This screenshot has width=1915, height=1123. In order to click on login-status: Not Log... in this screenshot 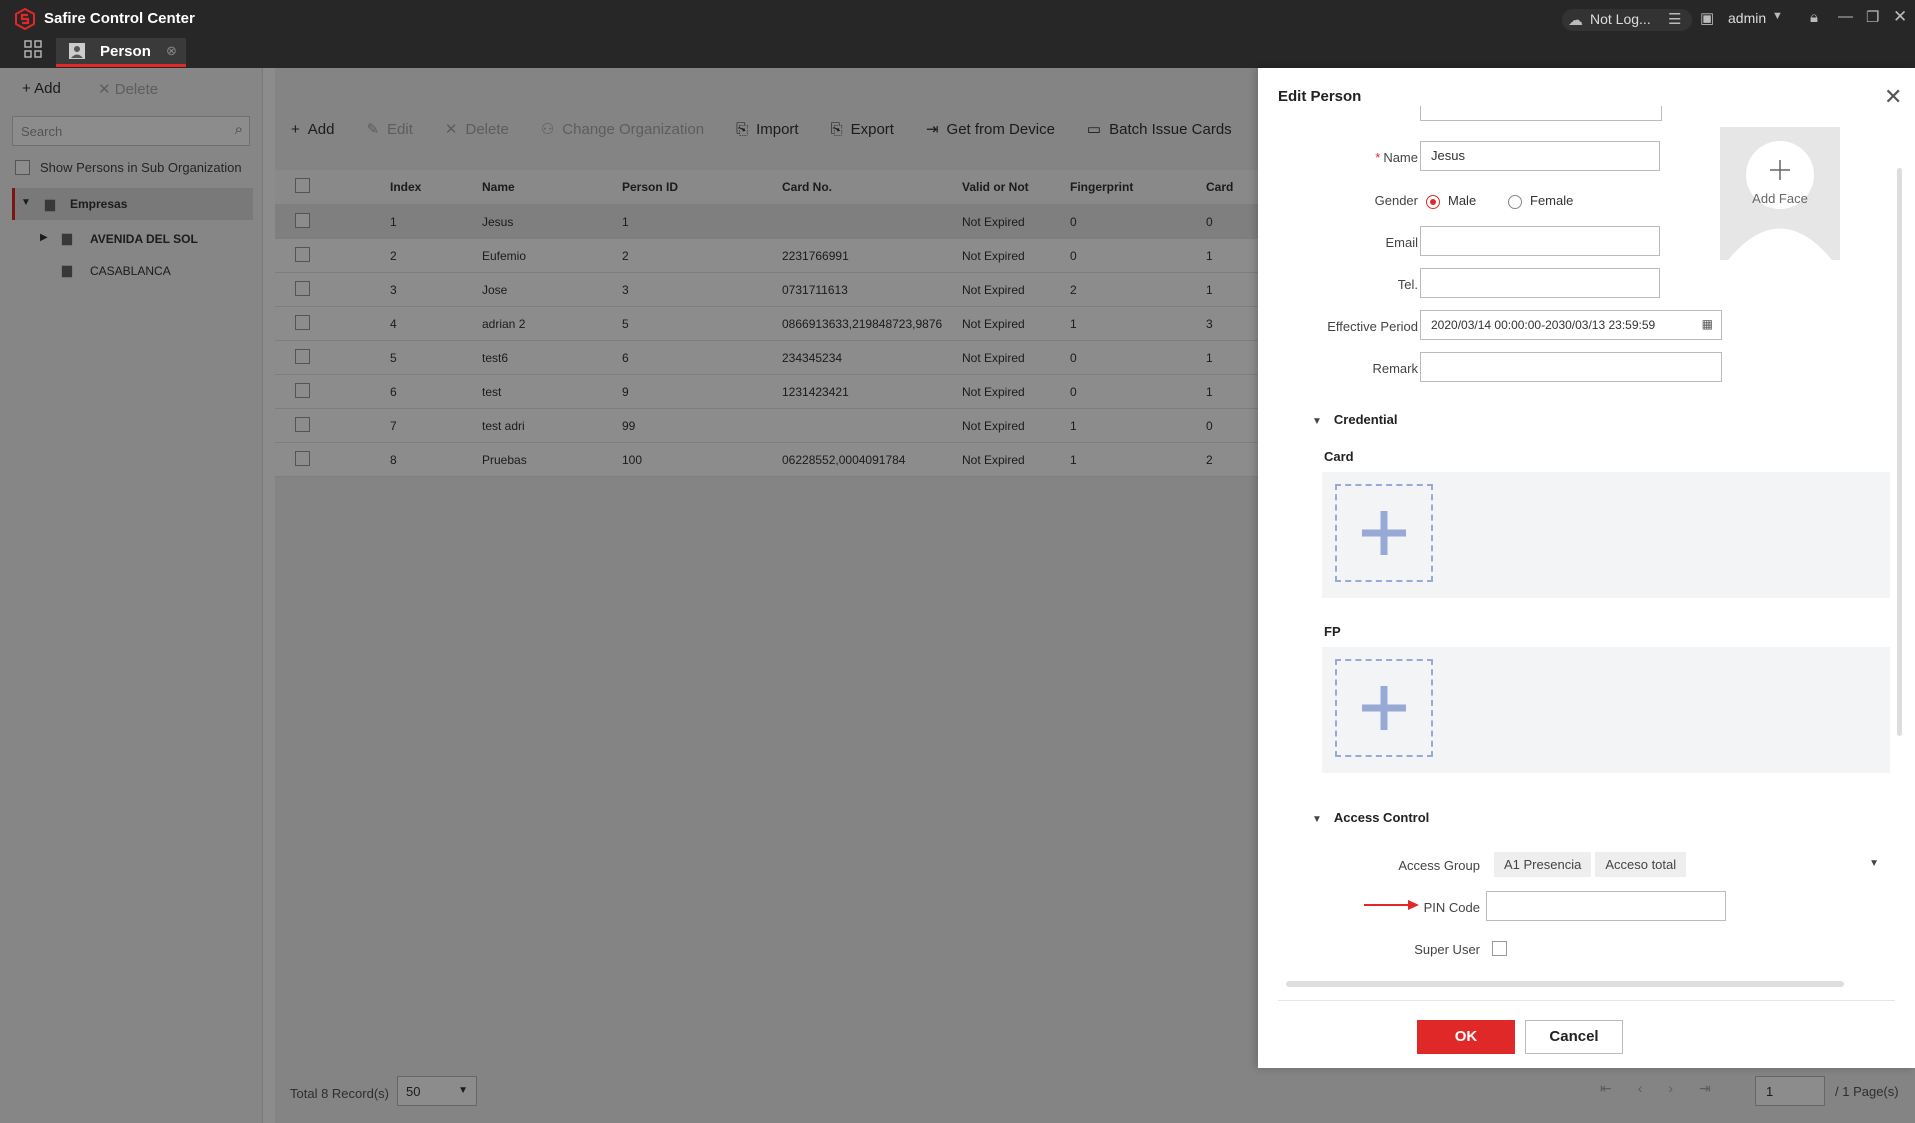, I will do `click(1620, 19)`.